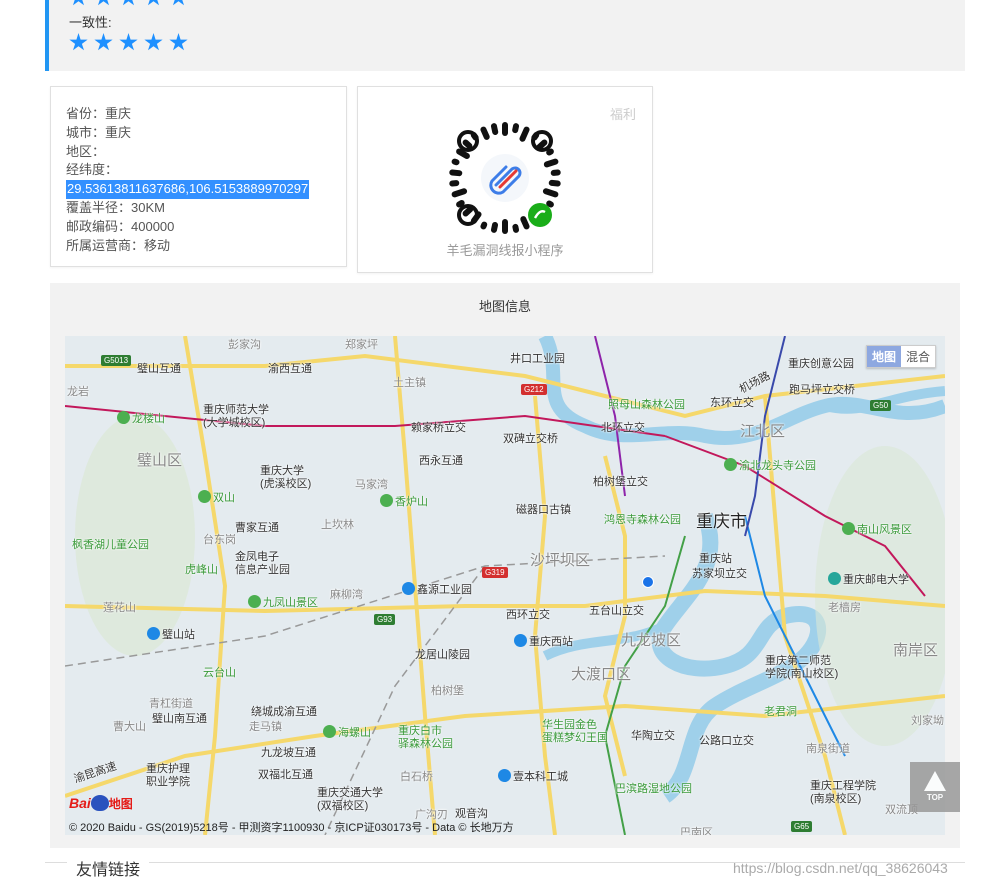  Describe the element at coordinates (120, 226) in the screenshot. I see `postcode-text: 邮政编码：400000` at that location.